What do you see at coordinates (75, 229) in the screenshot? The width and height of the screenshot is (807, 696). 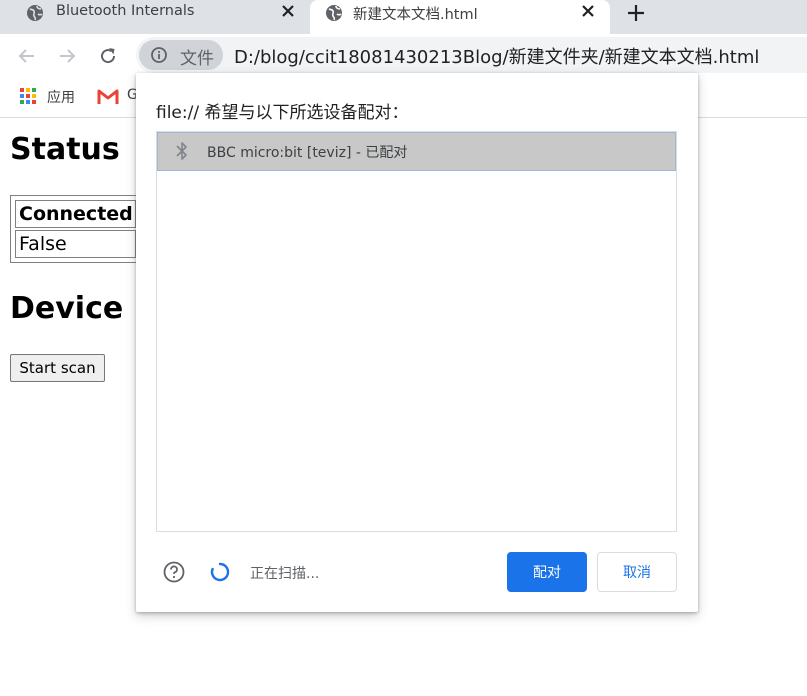 I see `status-table: Connected False` at bounding box center [75, 229].